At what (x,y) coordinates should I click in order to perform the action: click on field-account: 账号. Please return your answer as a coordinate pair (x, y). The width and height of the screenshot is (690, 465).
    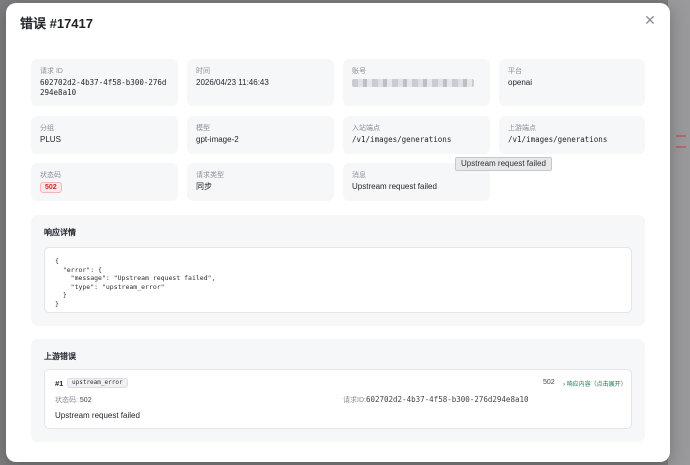
    Looking at the image, I should click on (416, 82).